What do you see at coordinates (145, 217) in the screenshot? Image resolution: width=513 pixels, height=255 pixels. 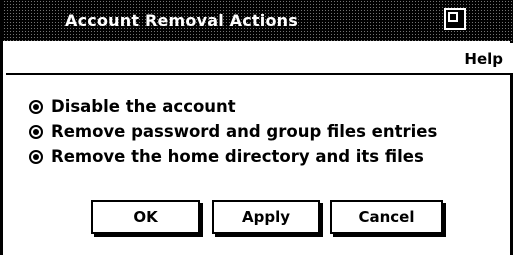 I see `ok-button: OK` at bounding box center [145, 217].